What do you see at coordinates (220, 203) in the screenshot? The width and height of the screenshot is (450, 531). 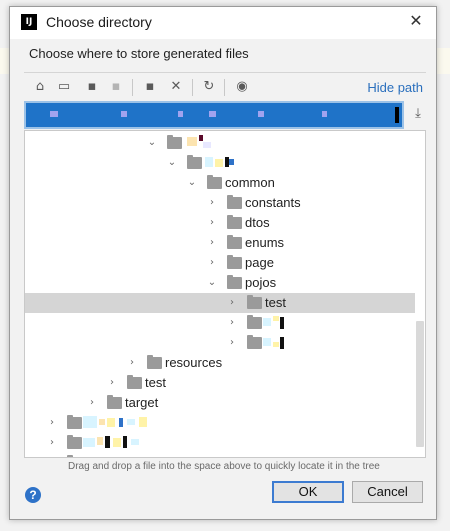 I see `tree-row: › constants` at bounding box center [220, 203].